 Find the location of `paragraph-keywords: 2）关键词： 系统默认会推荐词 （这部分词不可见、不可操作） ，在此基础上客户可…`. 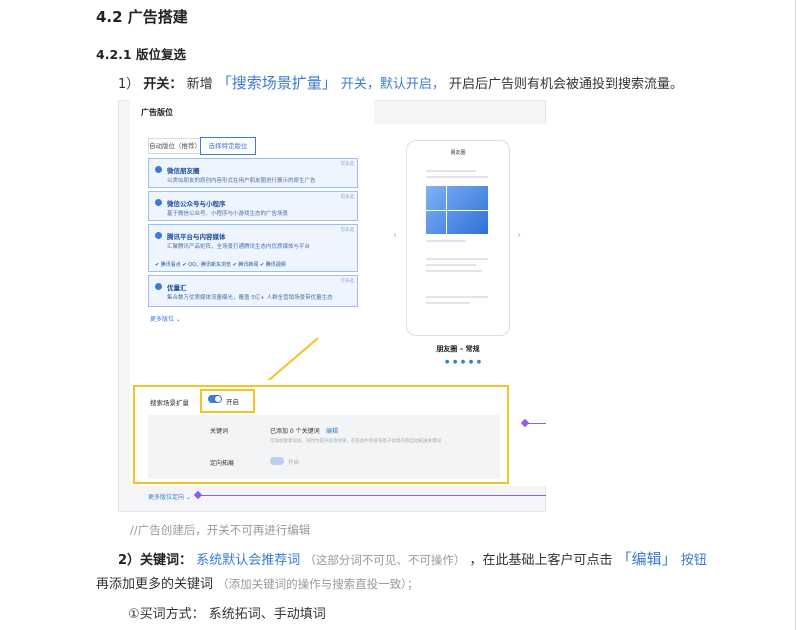

paragraph-keywords: 2）关键词： 系统默认会推荐词 （这部分词不可见、不可操作） ，在此基础上客户可… is located at coordinates (412, 558).